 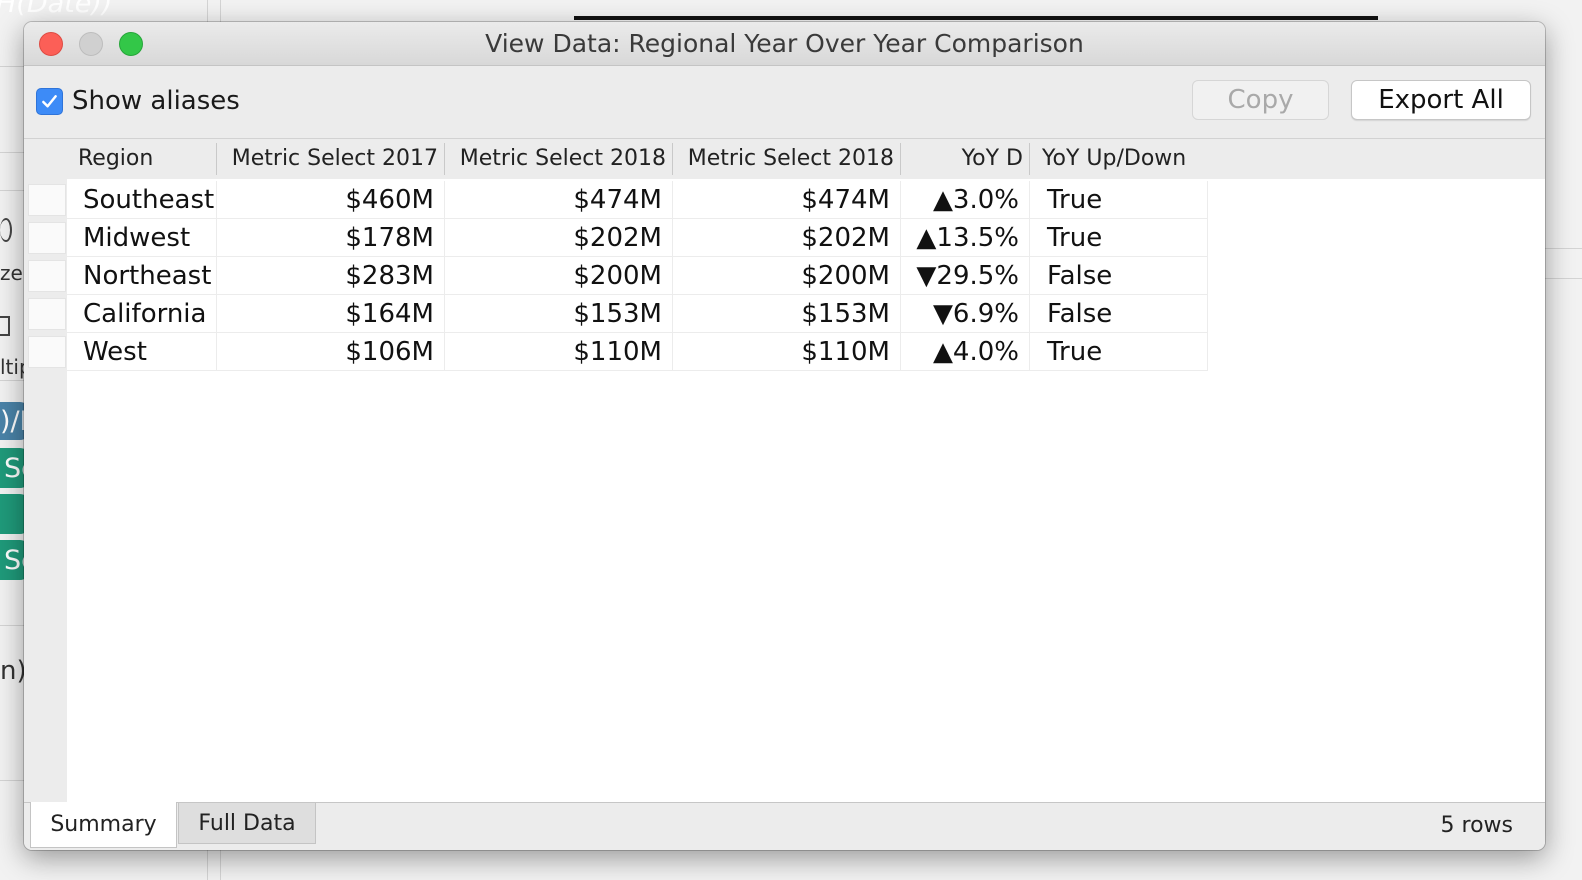 I want to click on cell-region: Northeast, so click(x=142, y=276).